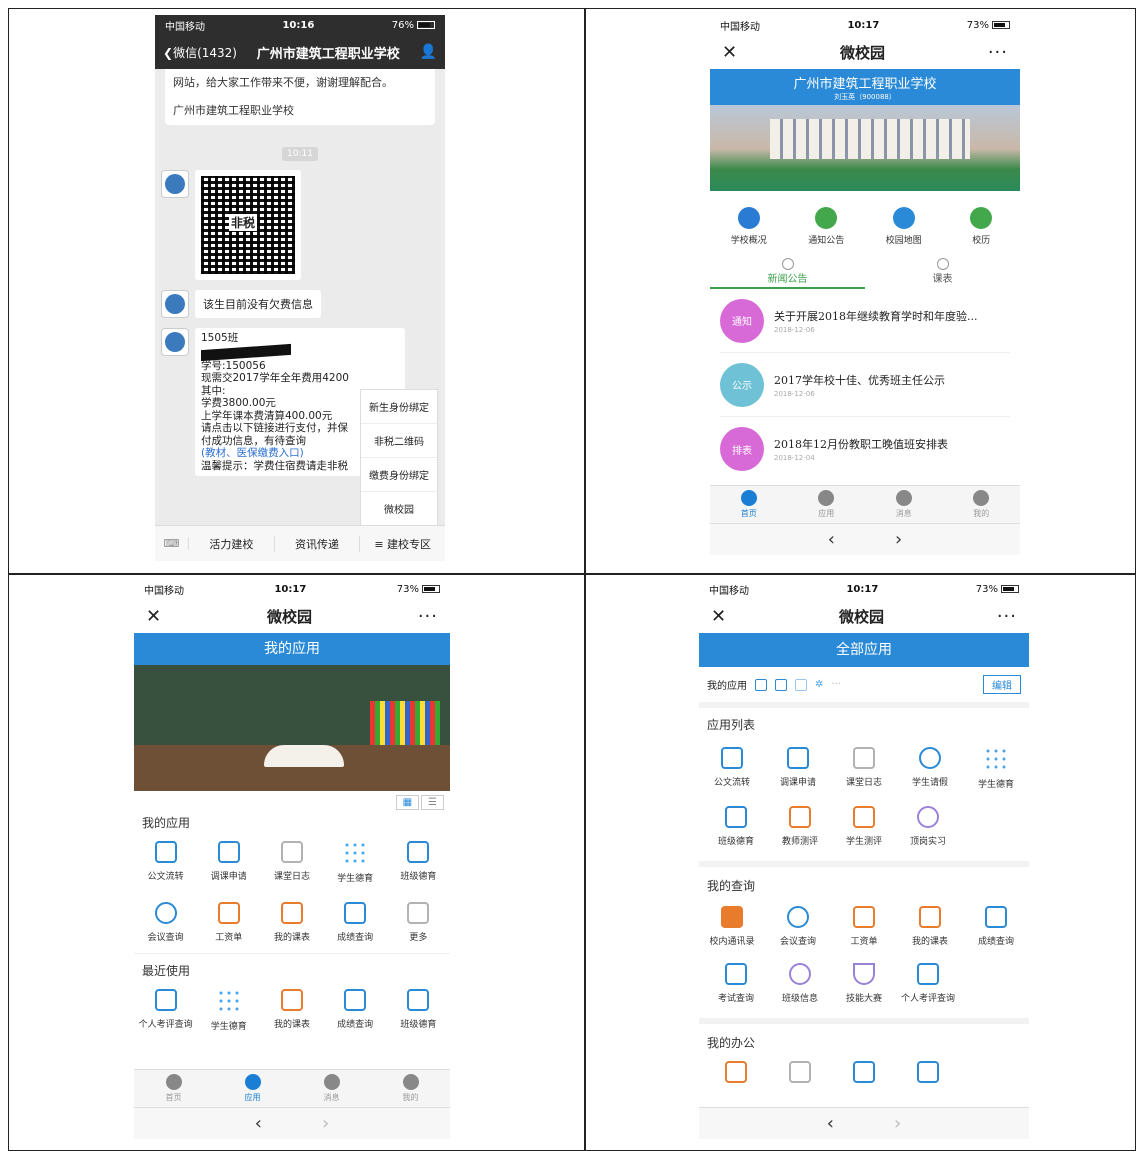  I want to click on app-student-leave: 学生请假, so click(930, 768).